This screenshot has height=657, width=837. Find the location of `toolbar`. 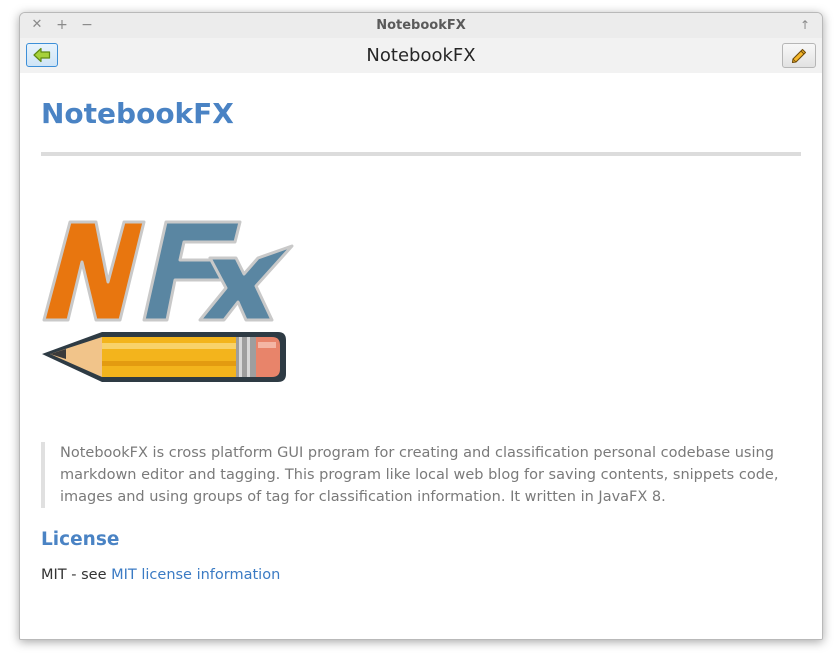

toolbar is located at coordinates (421, 56).